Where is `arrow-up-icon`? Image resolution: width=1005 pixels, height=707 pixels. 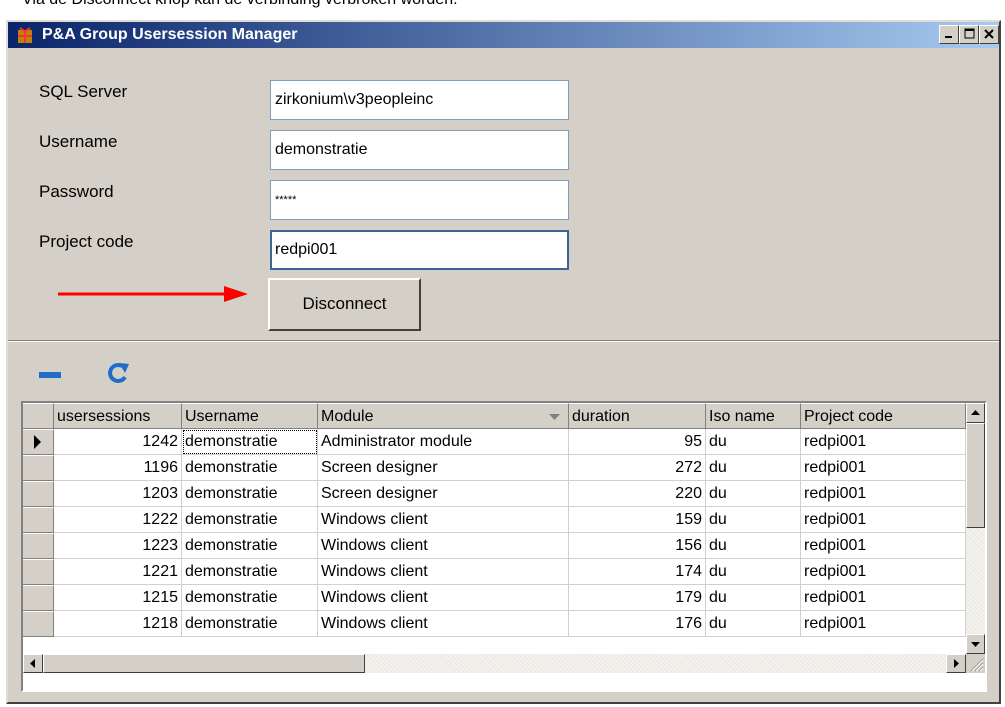 arrow-up-icon is located at coordinates (975, 412).